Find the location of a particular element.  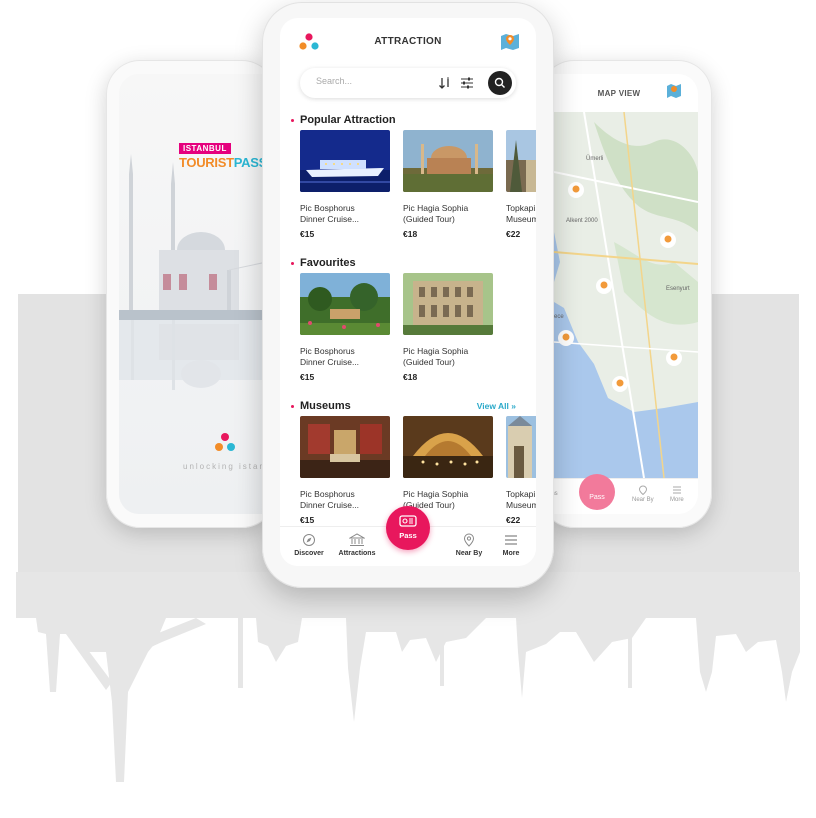

map-label-esenyurt: Esenyurt is located at coordinates (678, 289).